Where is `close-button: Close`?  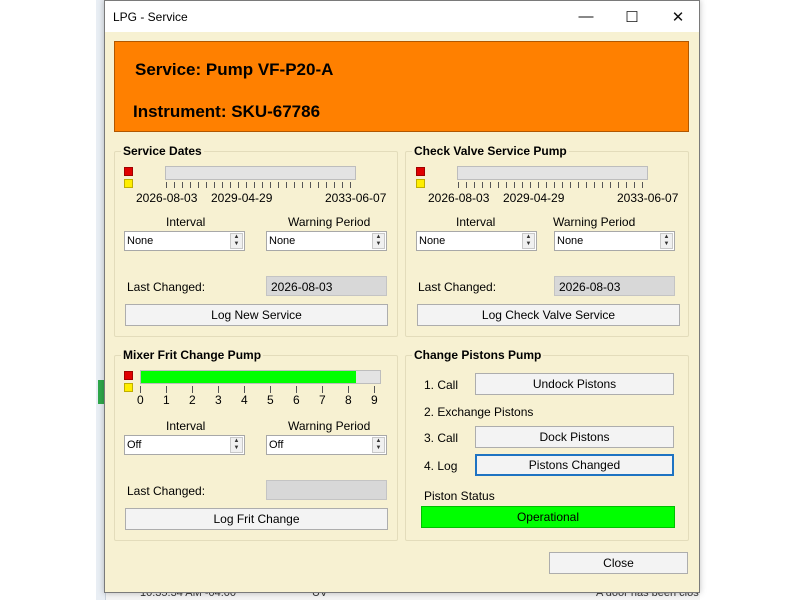
close-button: Close is located at coordinates (618, 563).